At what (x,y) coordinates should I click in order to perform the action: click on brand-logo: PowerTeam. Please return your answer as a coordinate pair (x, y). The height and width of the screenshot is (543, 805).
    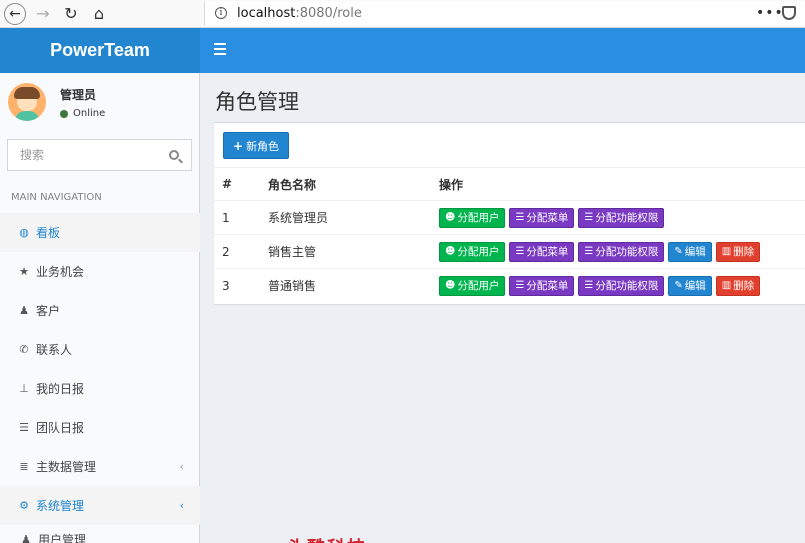
    Looking at the image, I should click on (100, 50).